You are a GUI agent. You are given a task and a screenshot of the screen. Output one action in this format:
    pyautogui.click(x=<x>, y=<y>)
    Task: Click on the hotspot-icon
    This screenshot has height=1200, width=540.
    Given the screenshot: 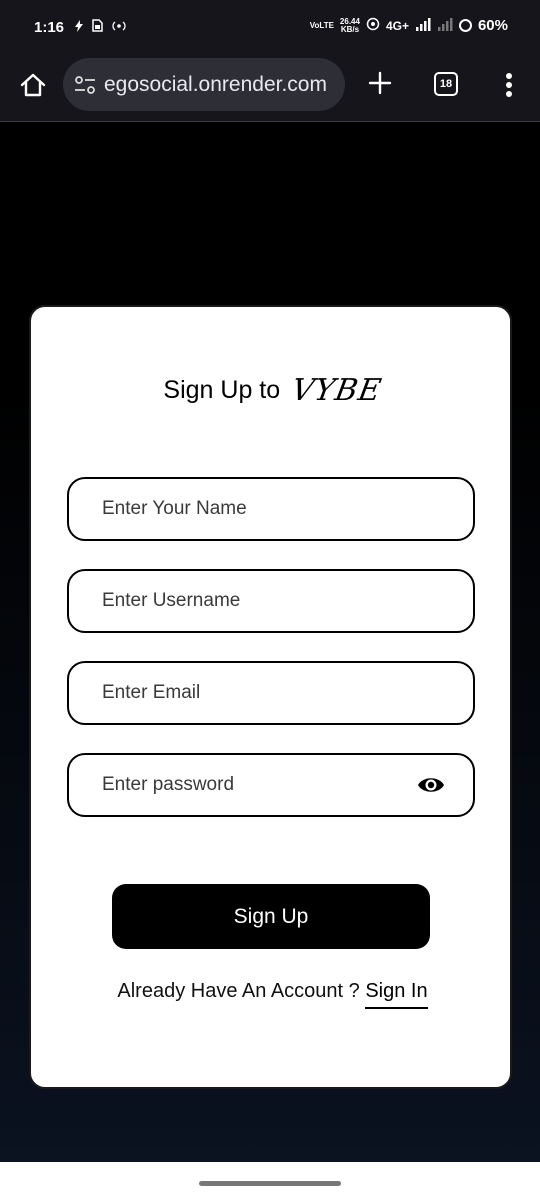 What is the action you would take?
    pyautogui.click(x=119, y=27)
    